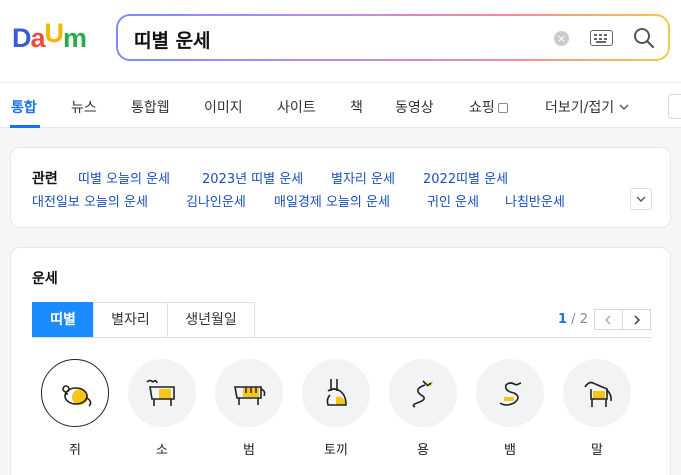 This screenshot has height=475, width=681. I want to click on rat-icon, so click(77, 396).